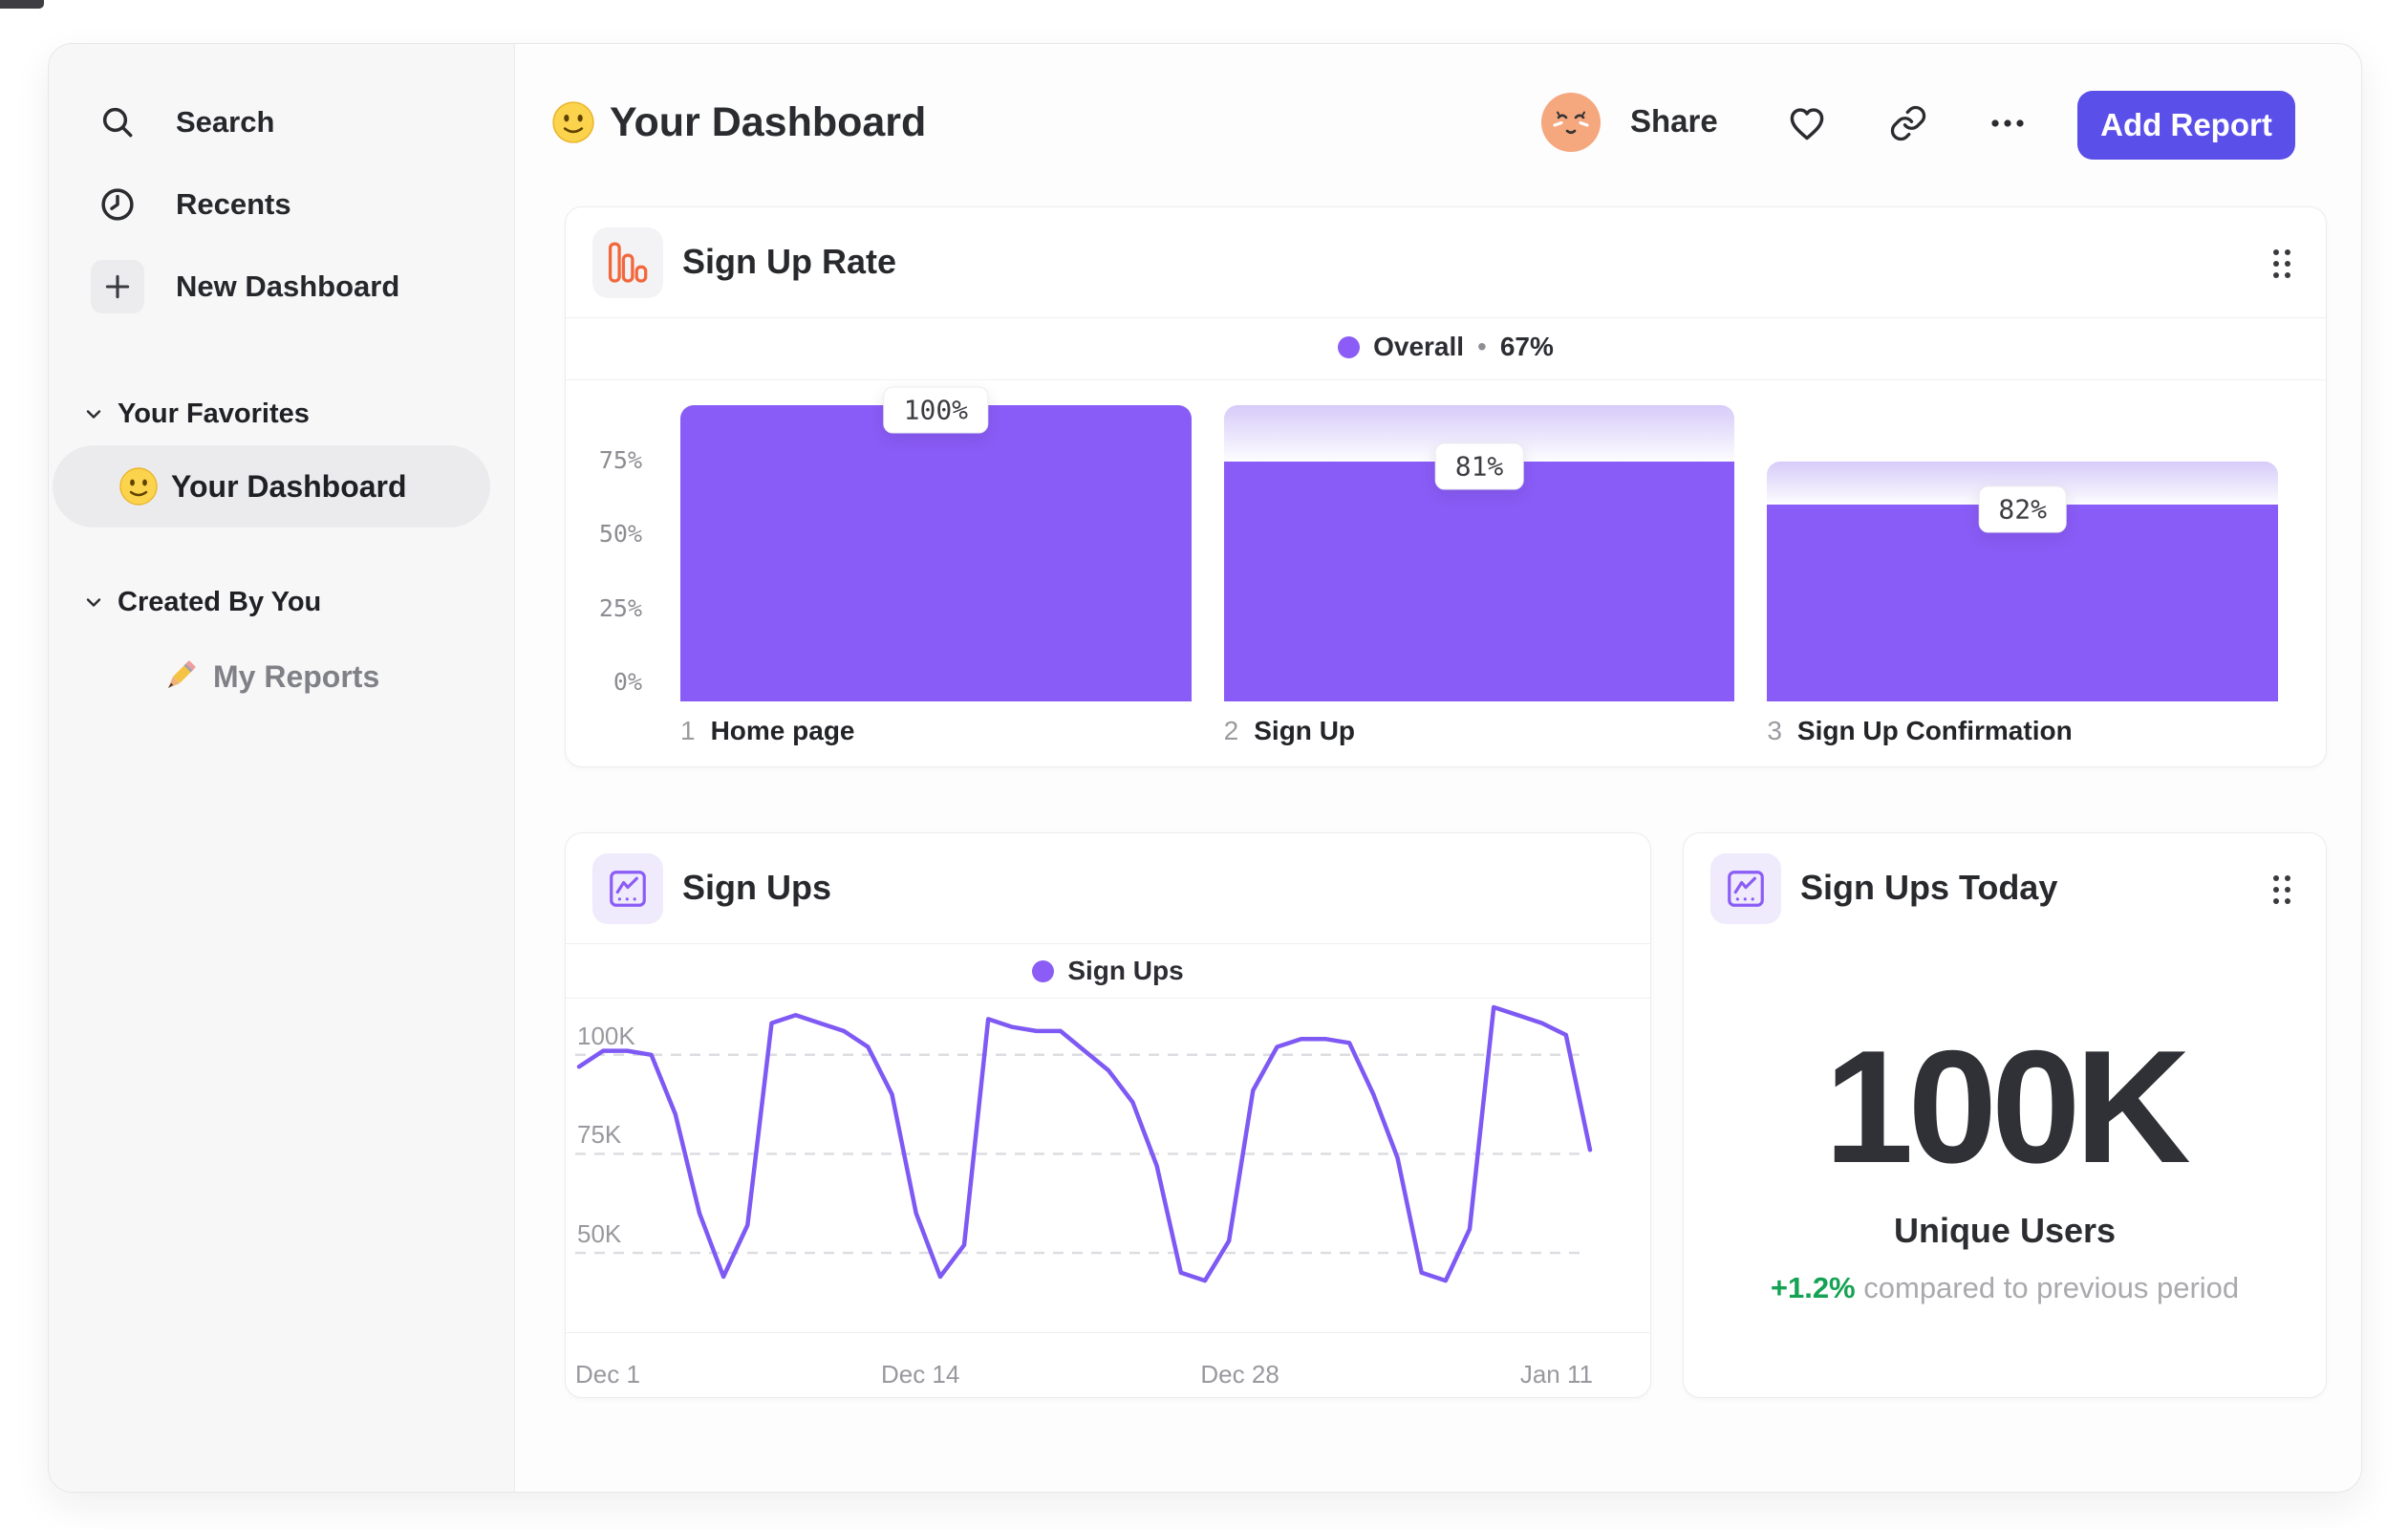  I want to click on step-index: 1, so click(688, 730).